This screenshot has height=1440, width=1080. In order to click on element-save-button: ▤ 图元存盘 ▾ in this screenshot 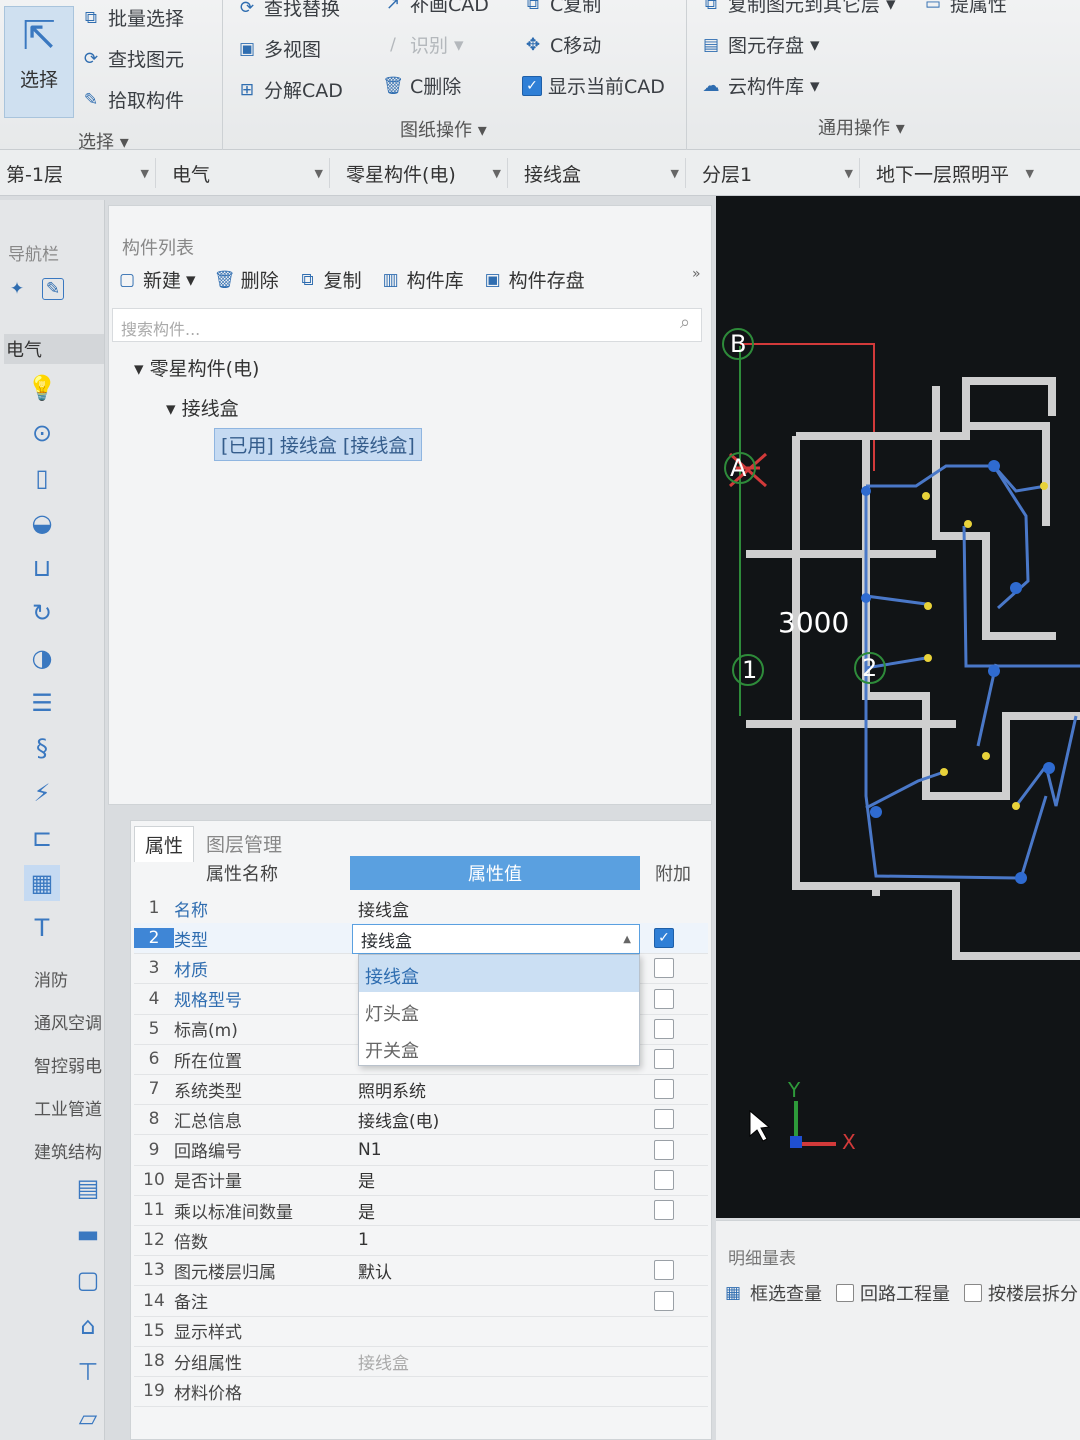, I will do `click(798, 44)`.